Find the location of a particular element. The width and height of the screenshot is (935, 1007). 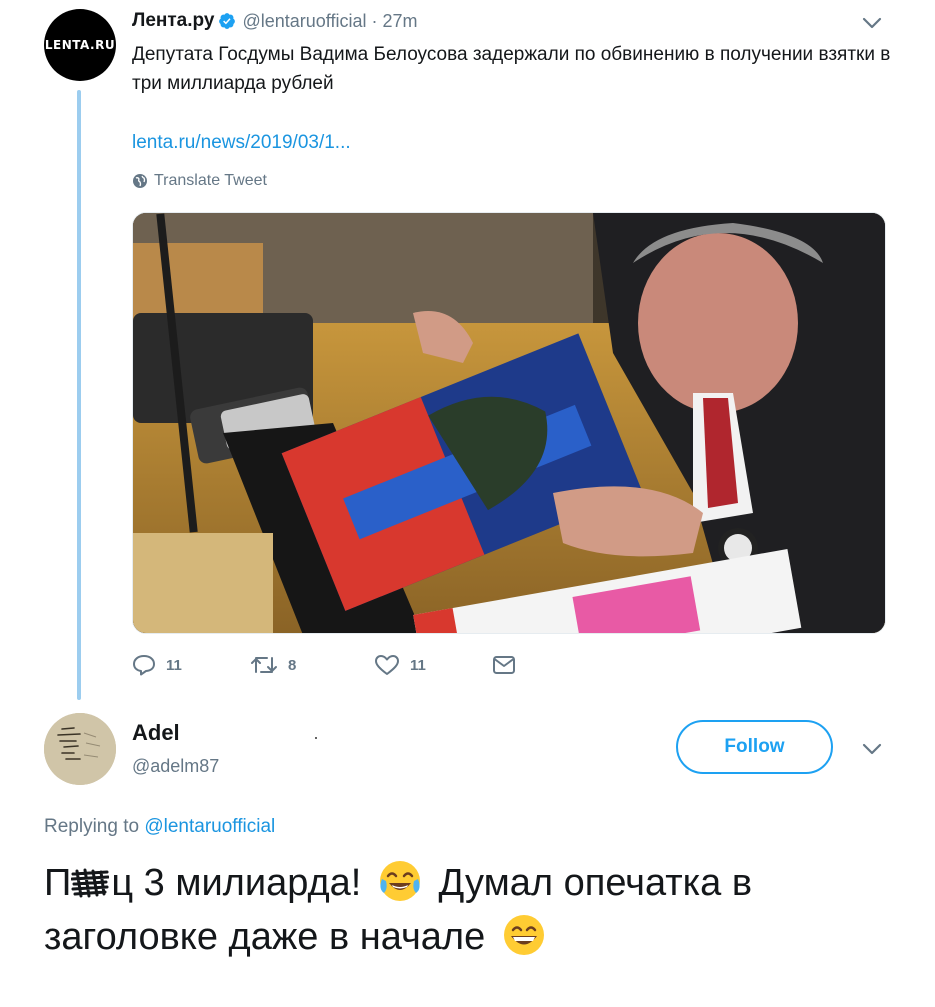

follow-button: Follow is located at coordinates (754, 747).